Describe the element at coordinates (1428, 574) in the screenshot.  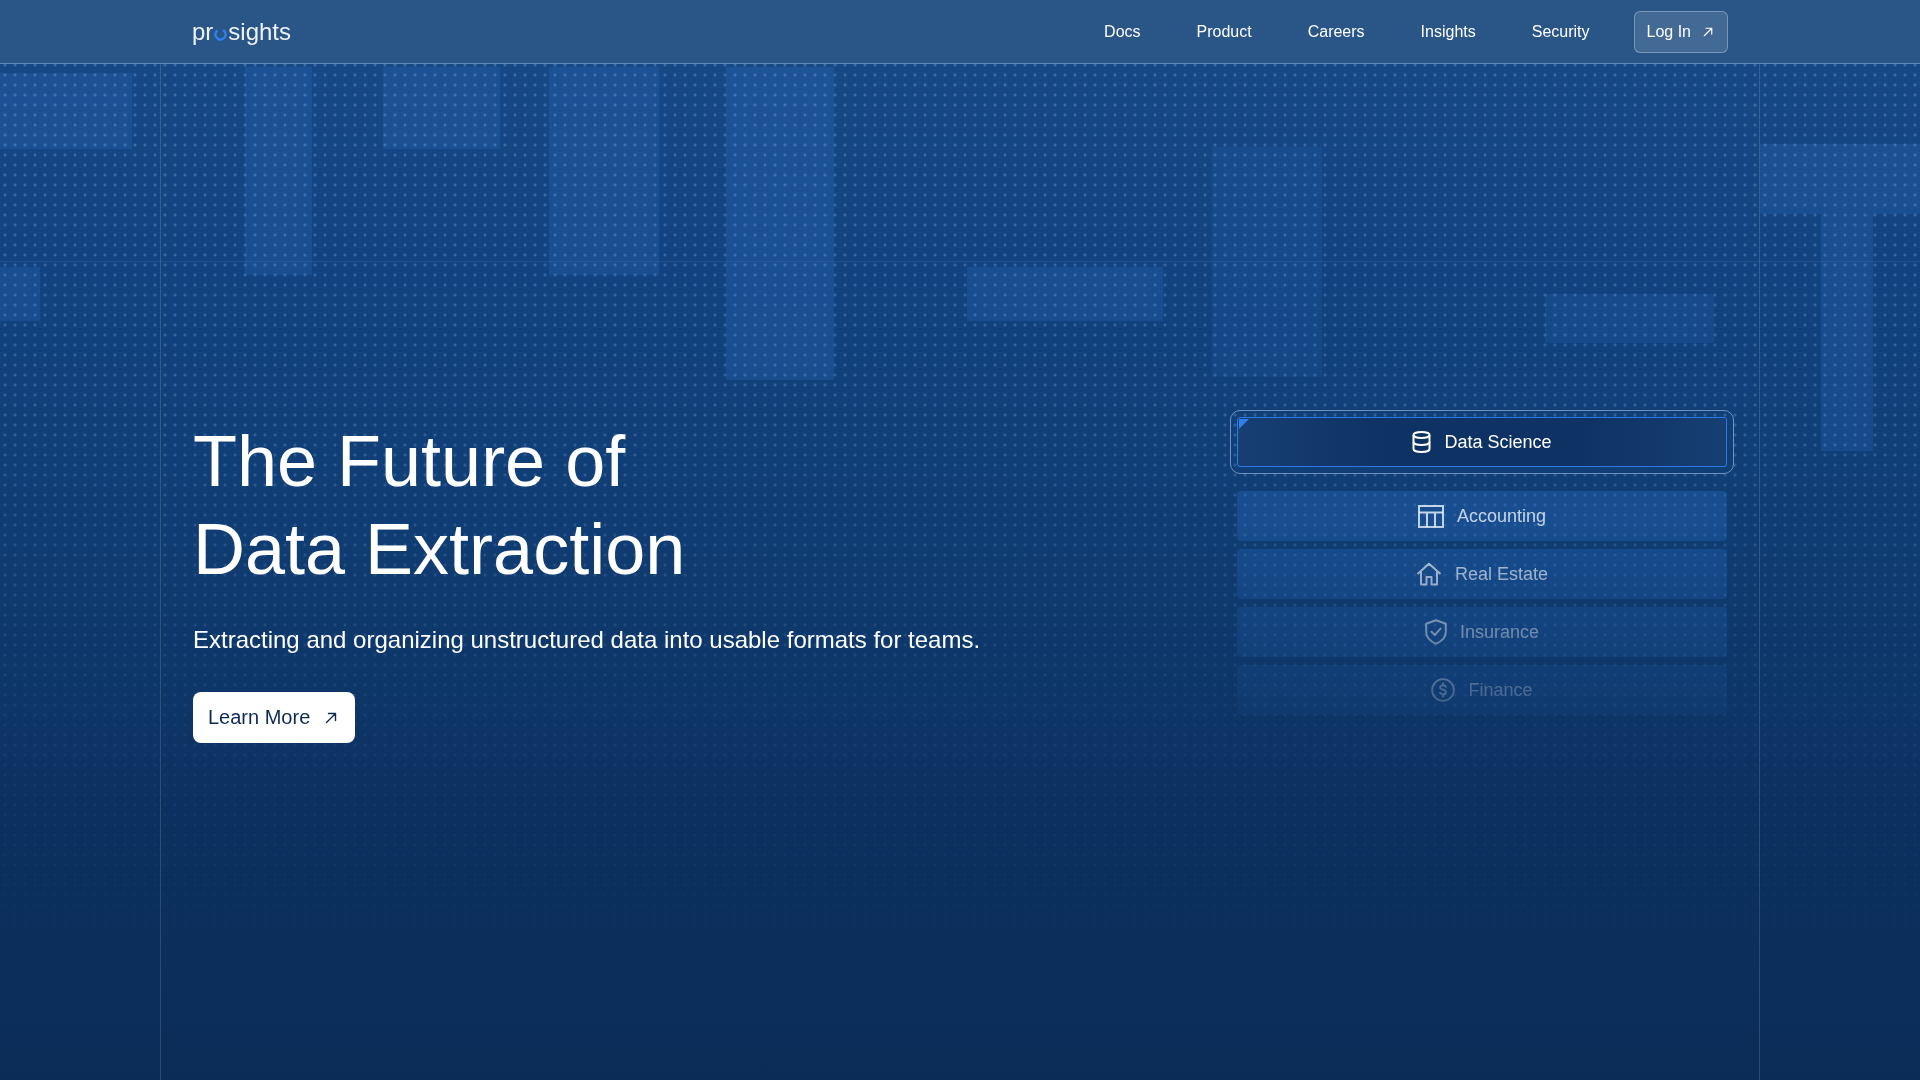
I see `house-icon` at that location.